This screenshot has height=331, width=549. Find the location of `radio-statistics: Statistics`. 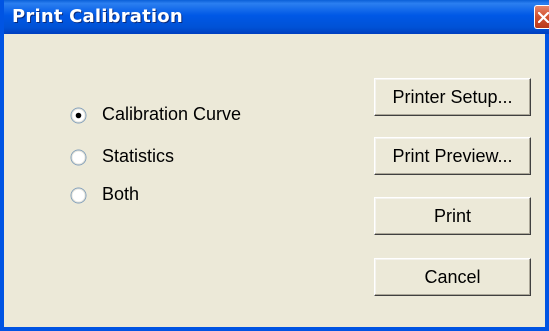

radio-statistics: Statistics is located at coordinates (180, 157).